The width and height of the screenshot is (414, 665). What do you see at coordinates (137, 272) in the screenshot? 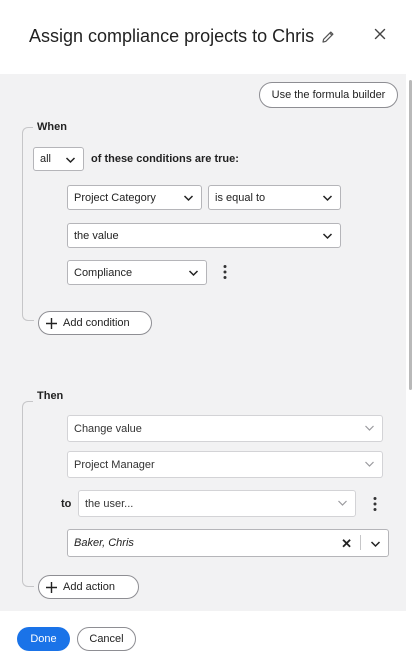
I see `condition-value-select: Compliance` at bounding box center [137, 272].